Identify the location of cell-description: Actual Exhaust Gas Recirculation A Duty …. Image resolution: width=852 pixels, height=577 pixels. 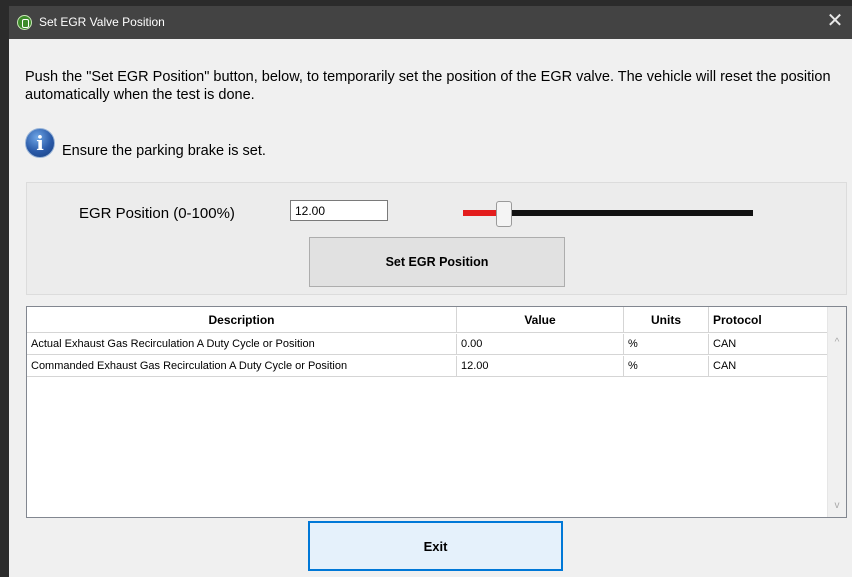
(242, 344).